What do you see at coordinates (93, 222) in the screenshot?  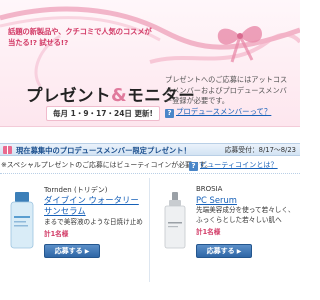 I see `product-description: まるで美容液のような日焼け止め` at bounding box center [93, 222].